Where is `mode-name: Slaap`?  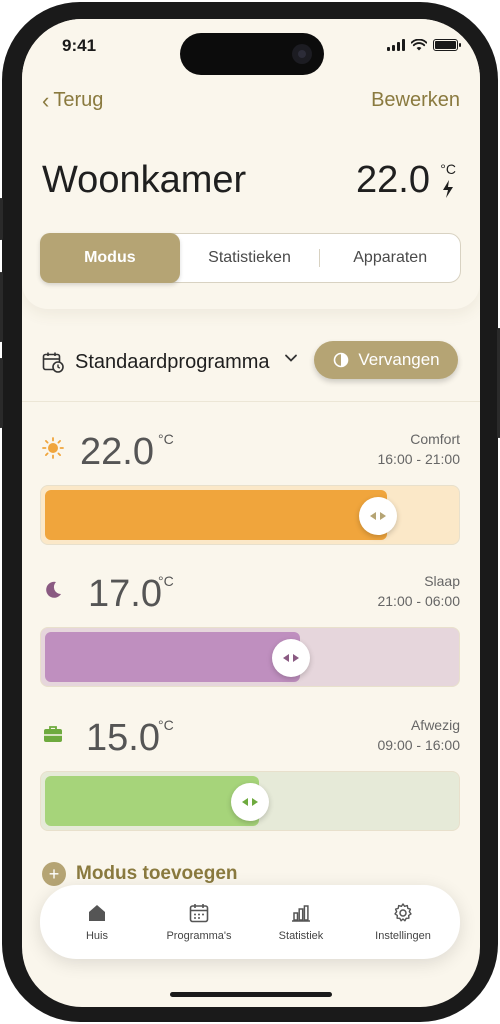
mode-name: Slaap is located at coordinates (442, 581).